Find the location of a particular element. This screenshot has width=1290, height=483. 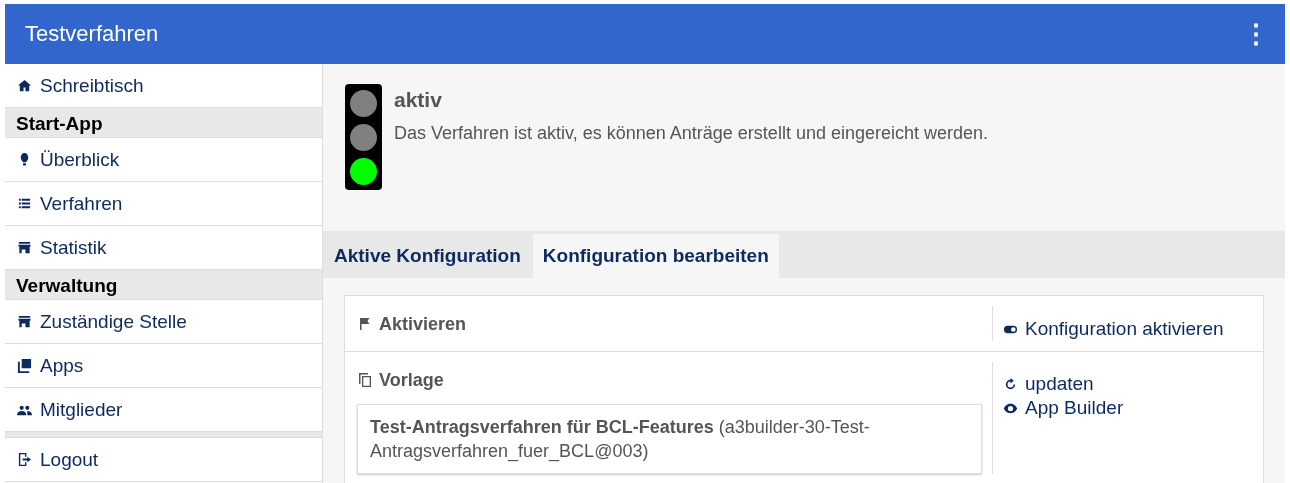

section-title: Aktivieren is located at coordinates (423, 324).